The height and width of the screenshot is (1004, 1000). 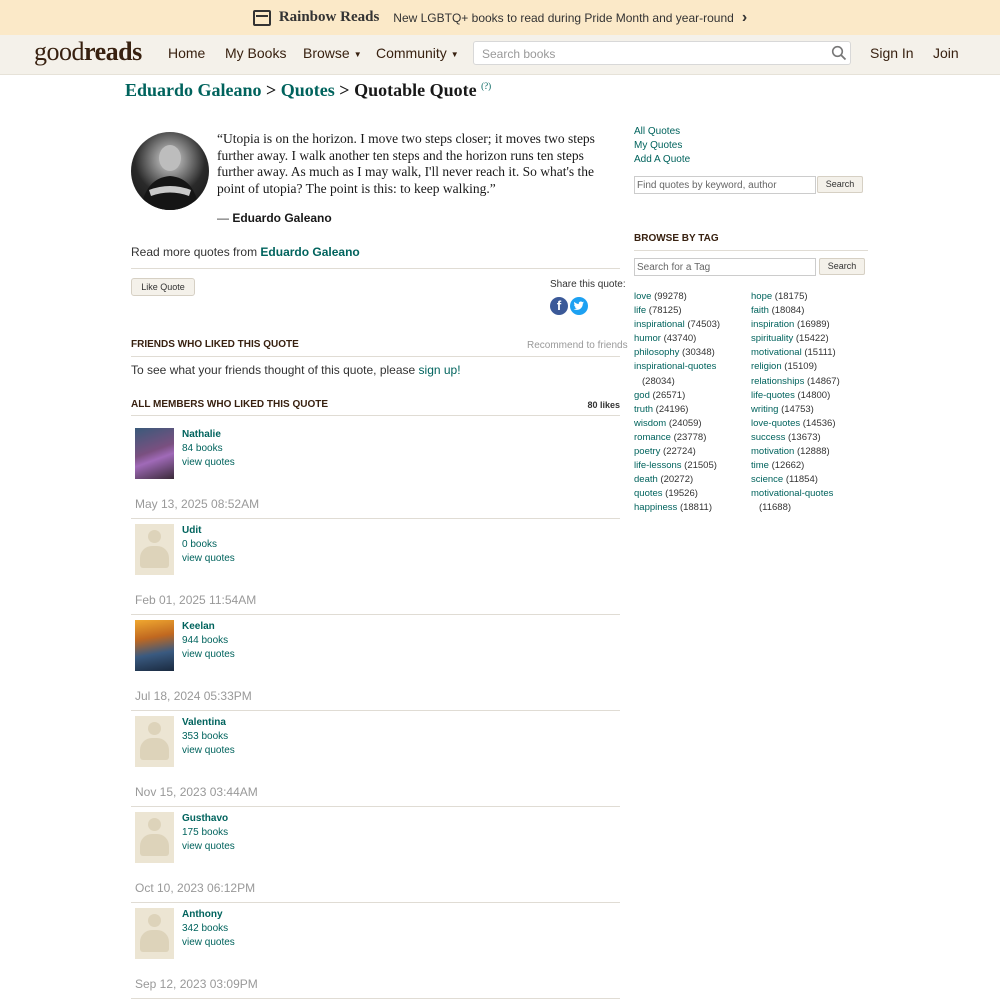 I want to click on sign-in-link: Sign In, so click(x=892, y=53).